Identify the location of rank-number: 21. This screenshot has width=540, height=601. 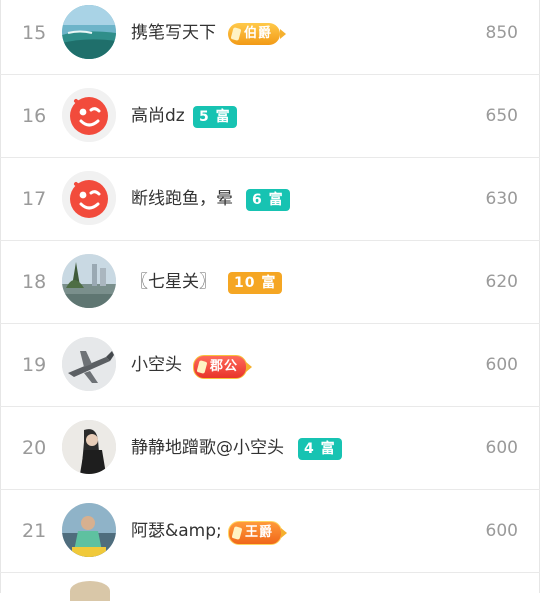
(34, 531).